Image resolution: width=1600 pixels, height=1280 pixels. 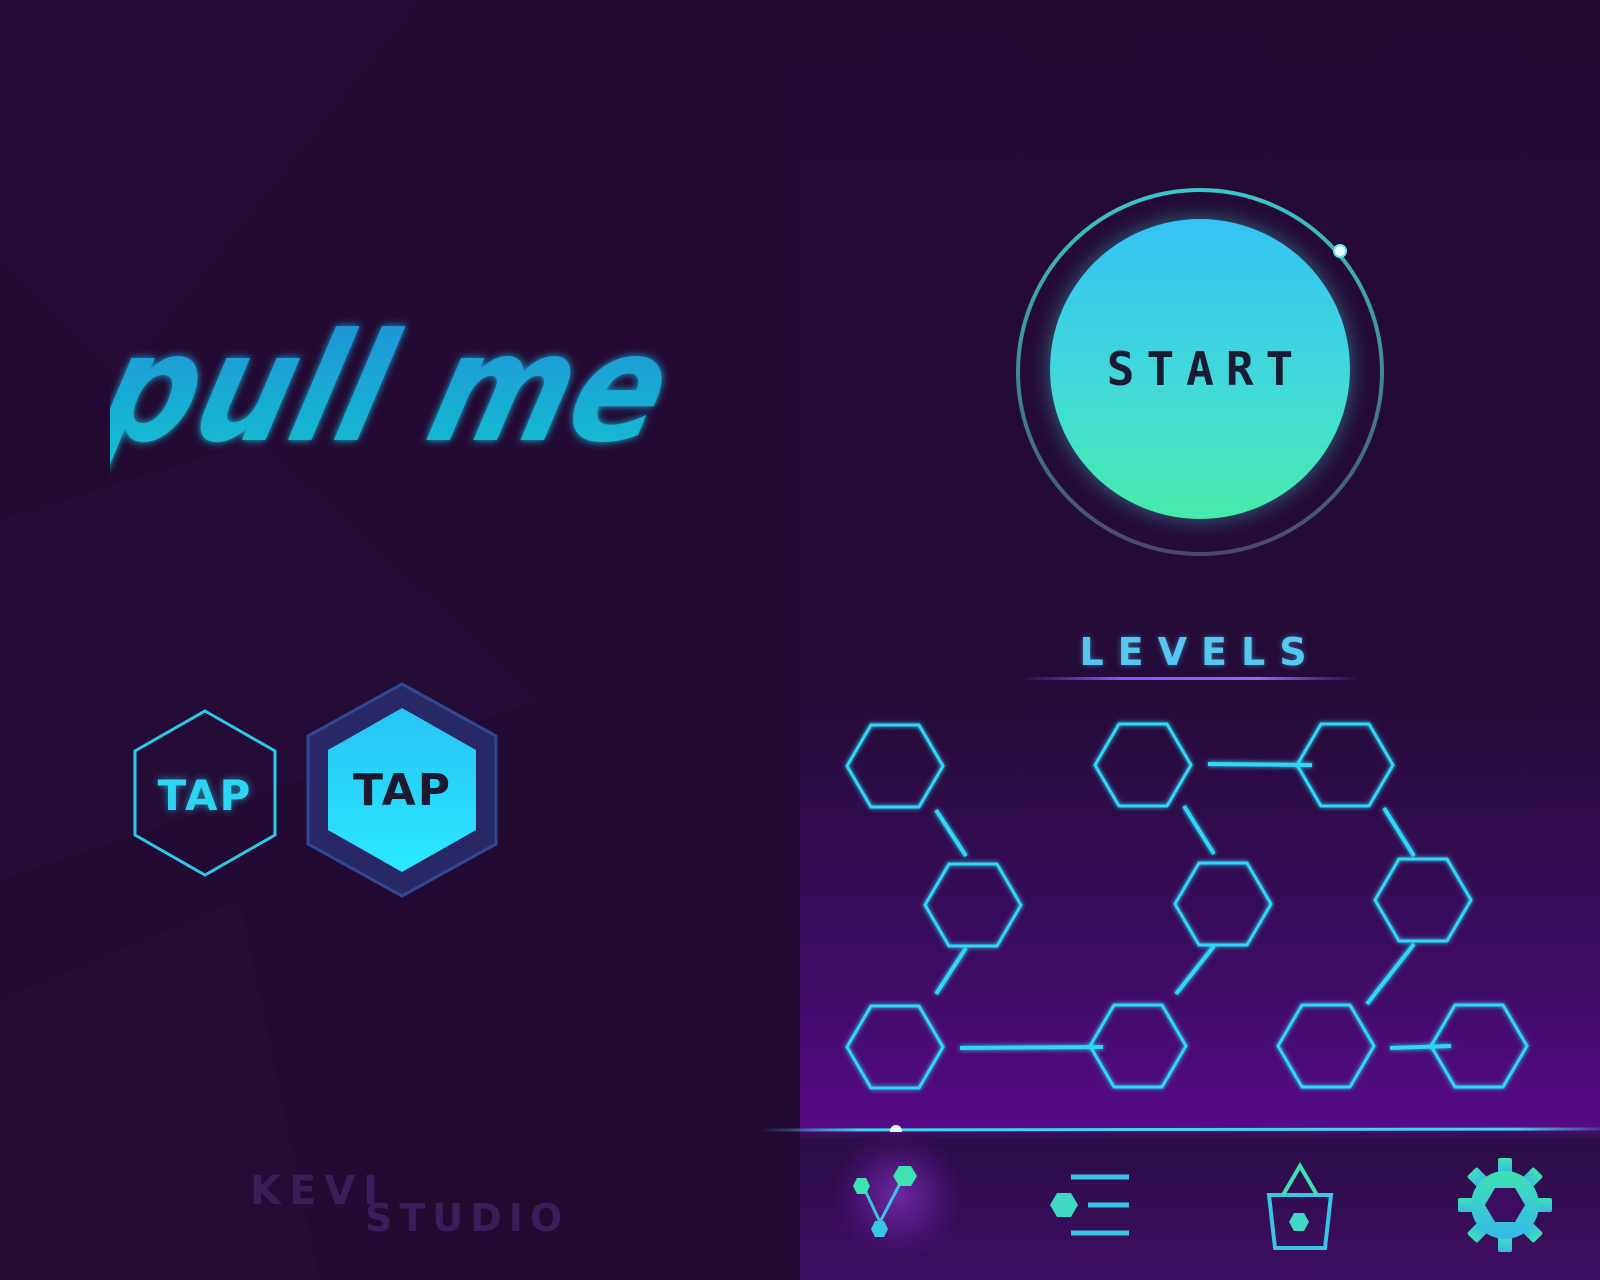 I want to click on nav-levels-button, so click(x=898, y=1195).